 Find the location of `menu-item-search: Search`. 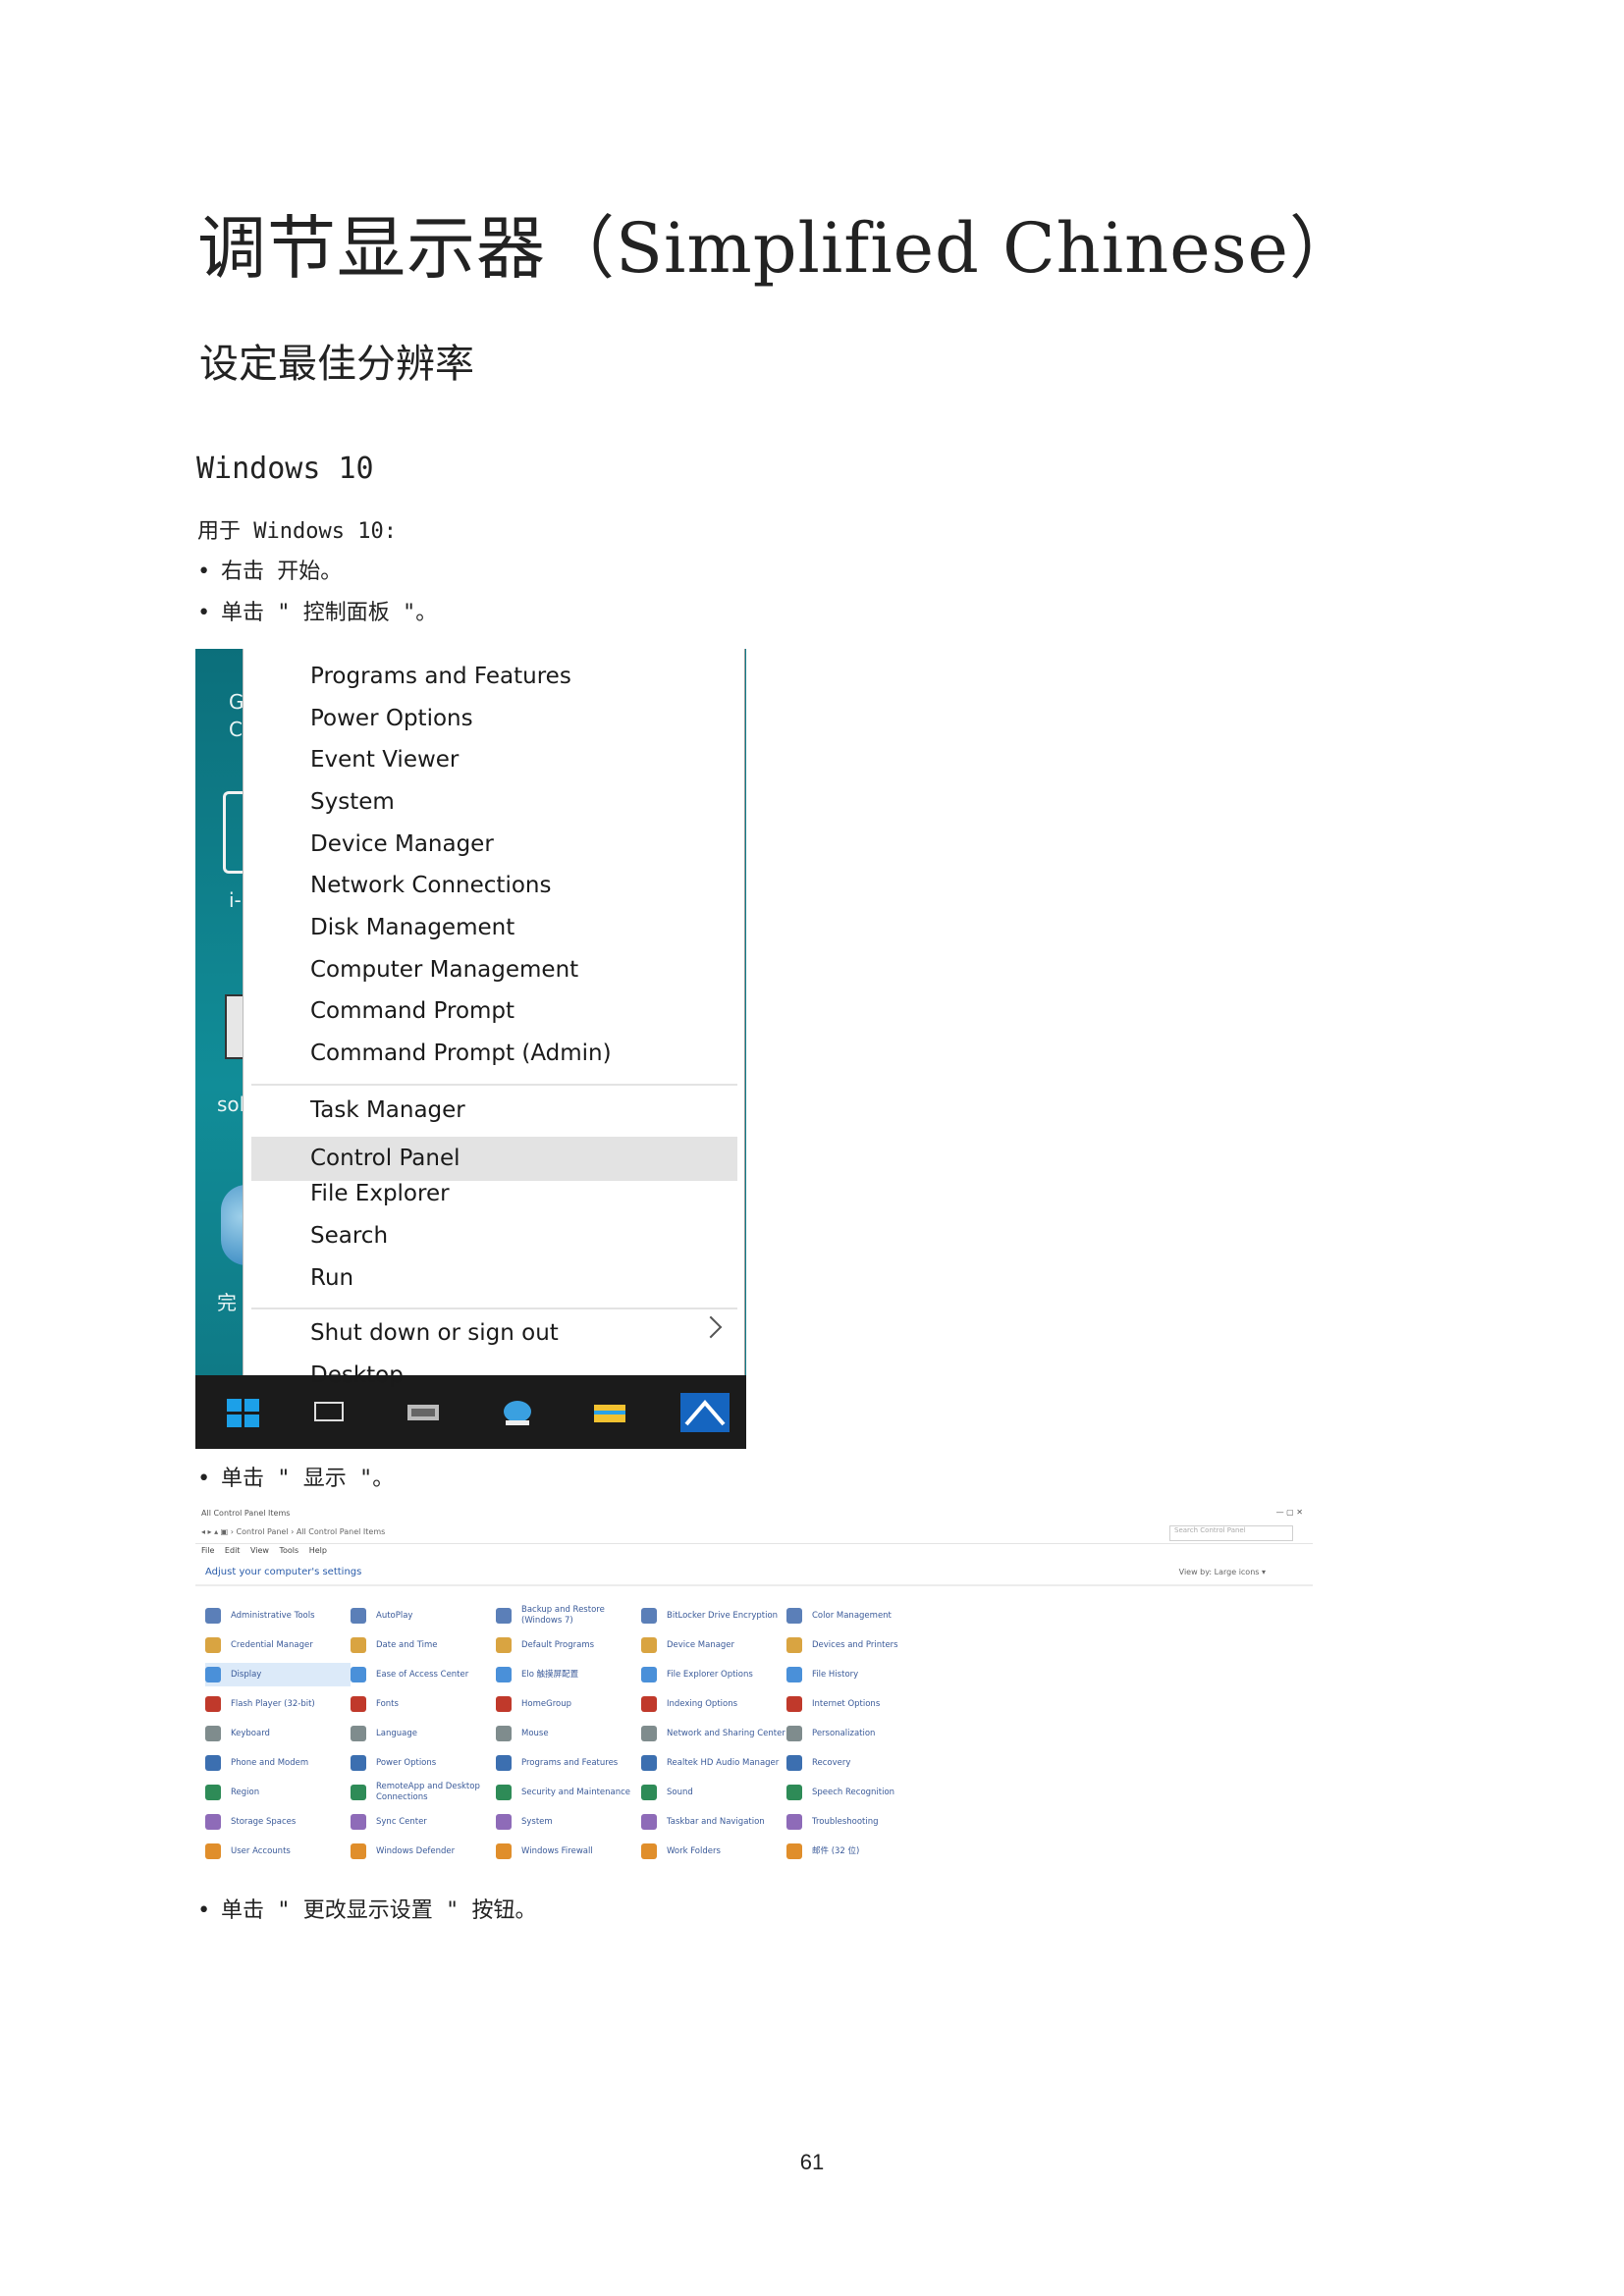

menu-item-search: Search is located at coordinates (349, 1236).